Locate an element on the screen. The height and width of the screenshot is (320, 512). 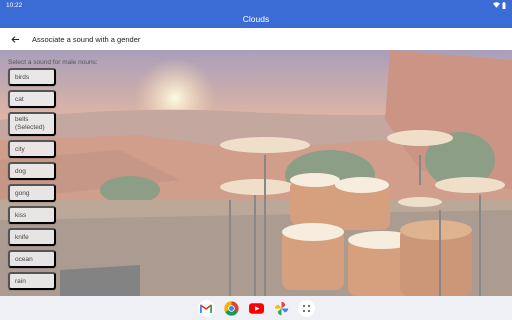
sound-button-knife: knife is located at coordinates (32, 237).